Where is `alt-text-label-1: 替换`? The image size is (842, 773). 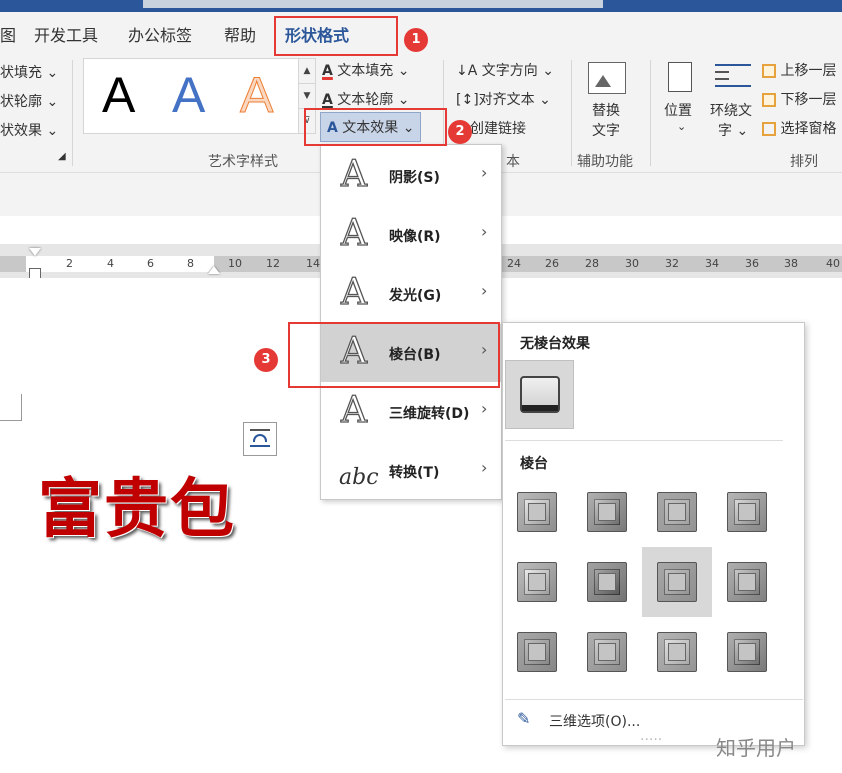 alt-text-label-1: 替换 is located at coordinates (606, 110).